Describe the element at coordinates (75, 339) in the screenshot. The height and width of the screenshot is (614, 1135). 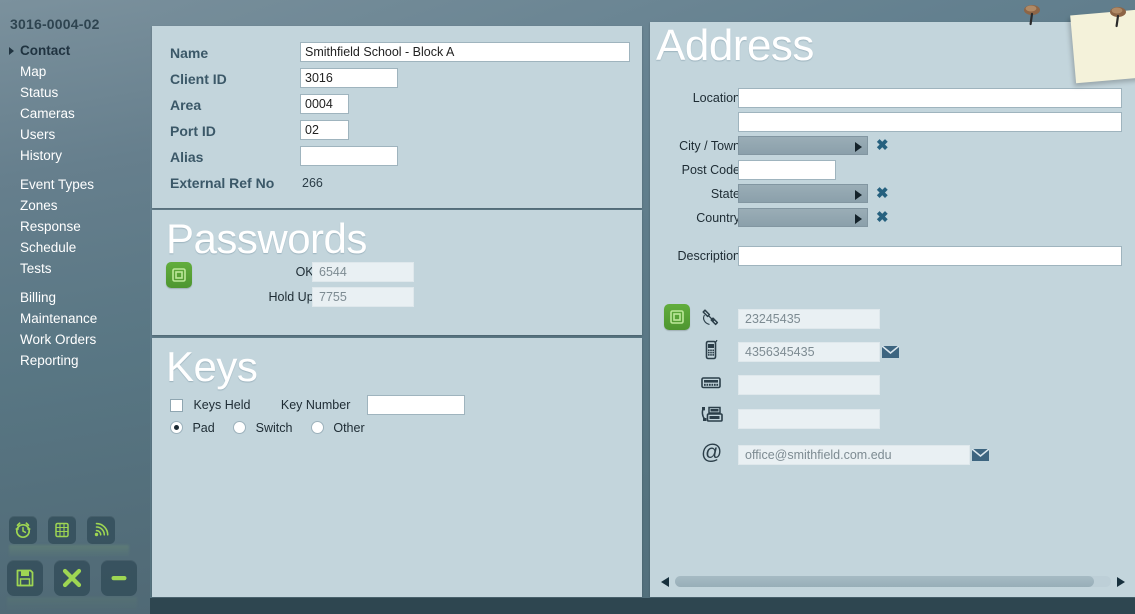
I see `sidebar-item-work-orders: Work Orders` at that location.